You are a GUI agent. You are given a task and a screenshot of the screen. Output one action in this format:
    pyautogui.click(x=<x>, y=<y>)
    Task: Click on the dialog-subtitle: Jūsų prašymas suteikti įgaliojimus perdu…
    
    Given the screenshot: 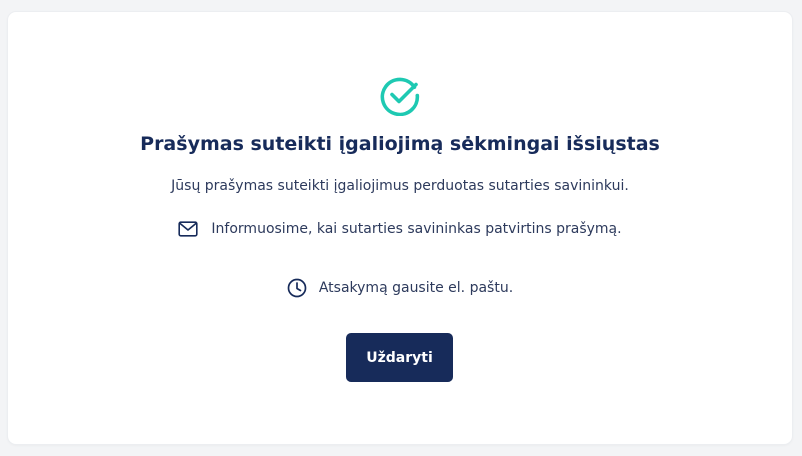 What is the action you would take?
    pyautogui.click(x=400, y=186)
    